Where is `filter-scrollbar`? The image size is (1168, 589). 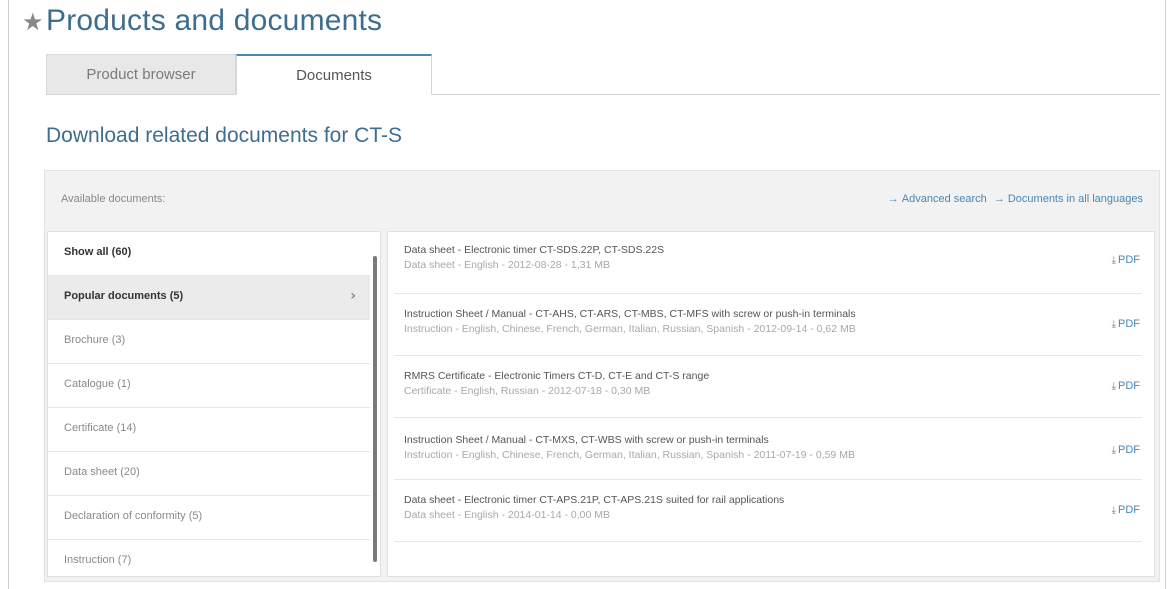
filter-scrollbar is located at coordinates (375, 409).